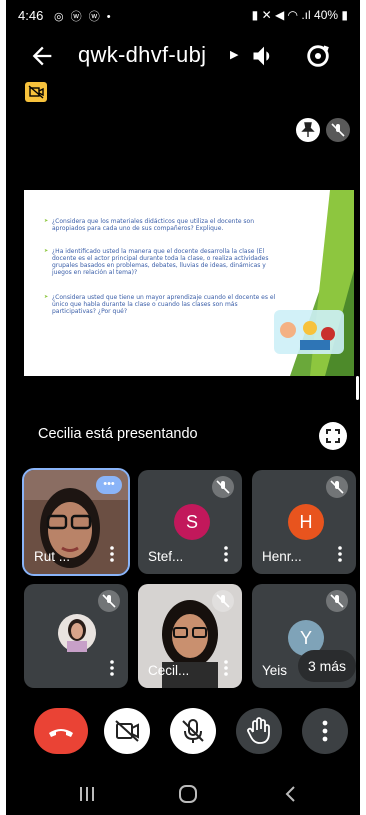 The height and width of the screenshot is (815, 366). I want to click on participant-tile, so click(76, 636).